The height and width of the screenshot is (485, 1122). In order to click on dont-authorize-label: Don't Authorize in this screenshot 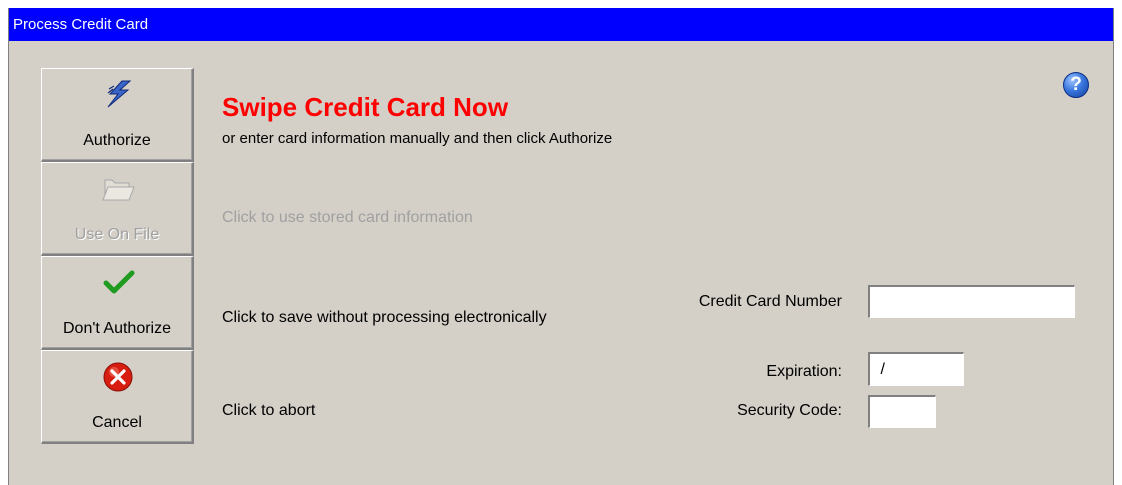, I will do `click(116, 328)`.